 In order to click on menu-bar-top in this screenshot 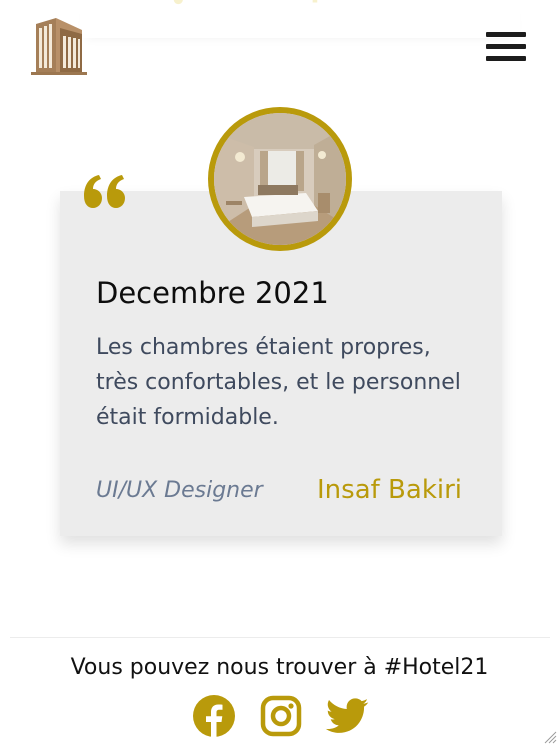, I will do `click(506, 34)`.